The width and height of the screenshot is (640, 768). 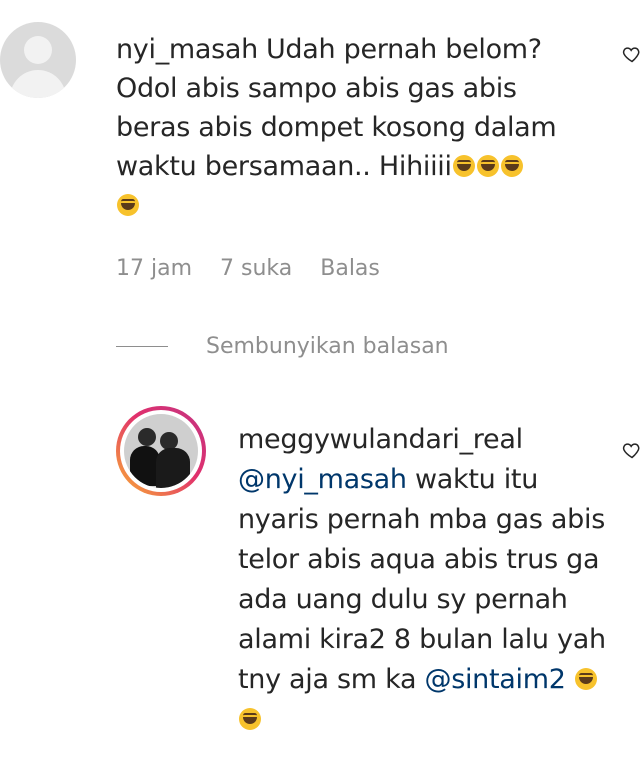 What do you see at coordinates (154, 268) in the screenshot?
I see `comment-time: 17 jam` at bounding box center [154, 268].